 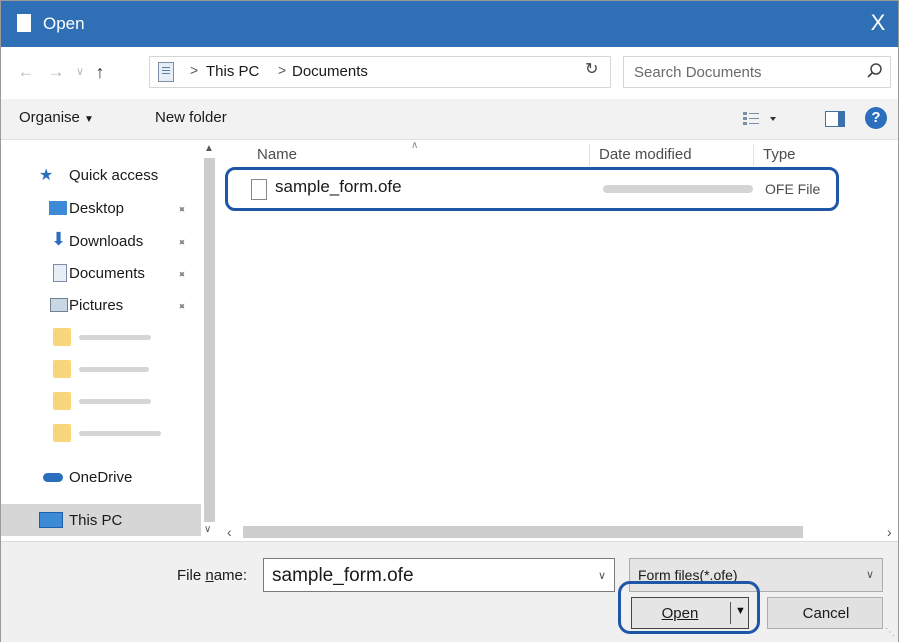 What do you see at coordinates (59, 305) in the screenshot?
I see `pictures-icon` at bounding box center [59, 305].